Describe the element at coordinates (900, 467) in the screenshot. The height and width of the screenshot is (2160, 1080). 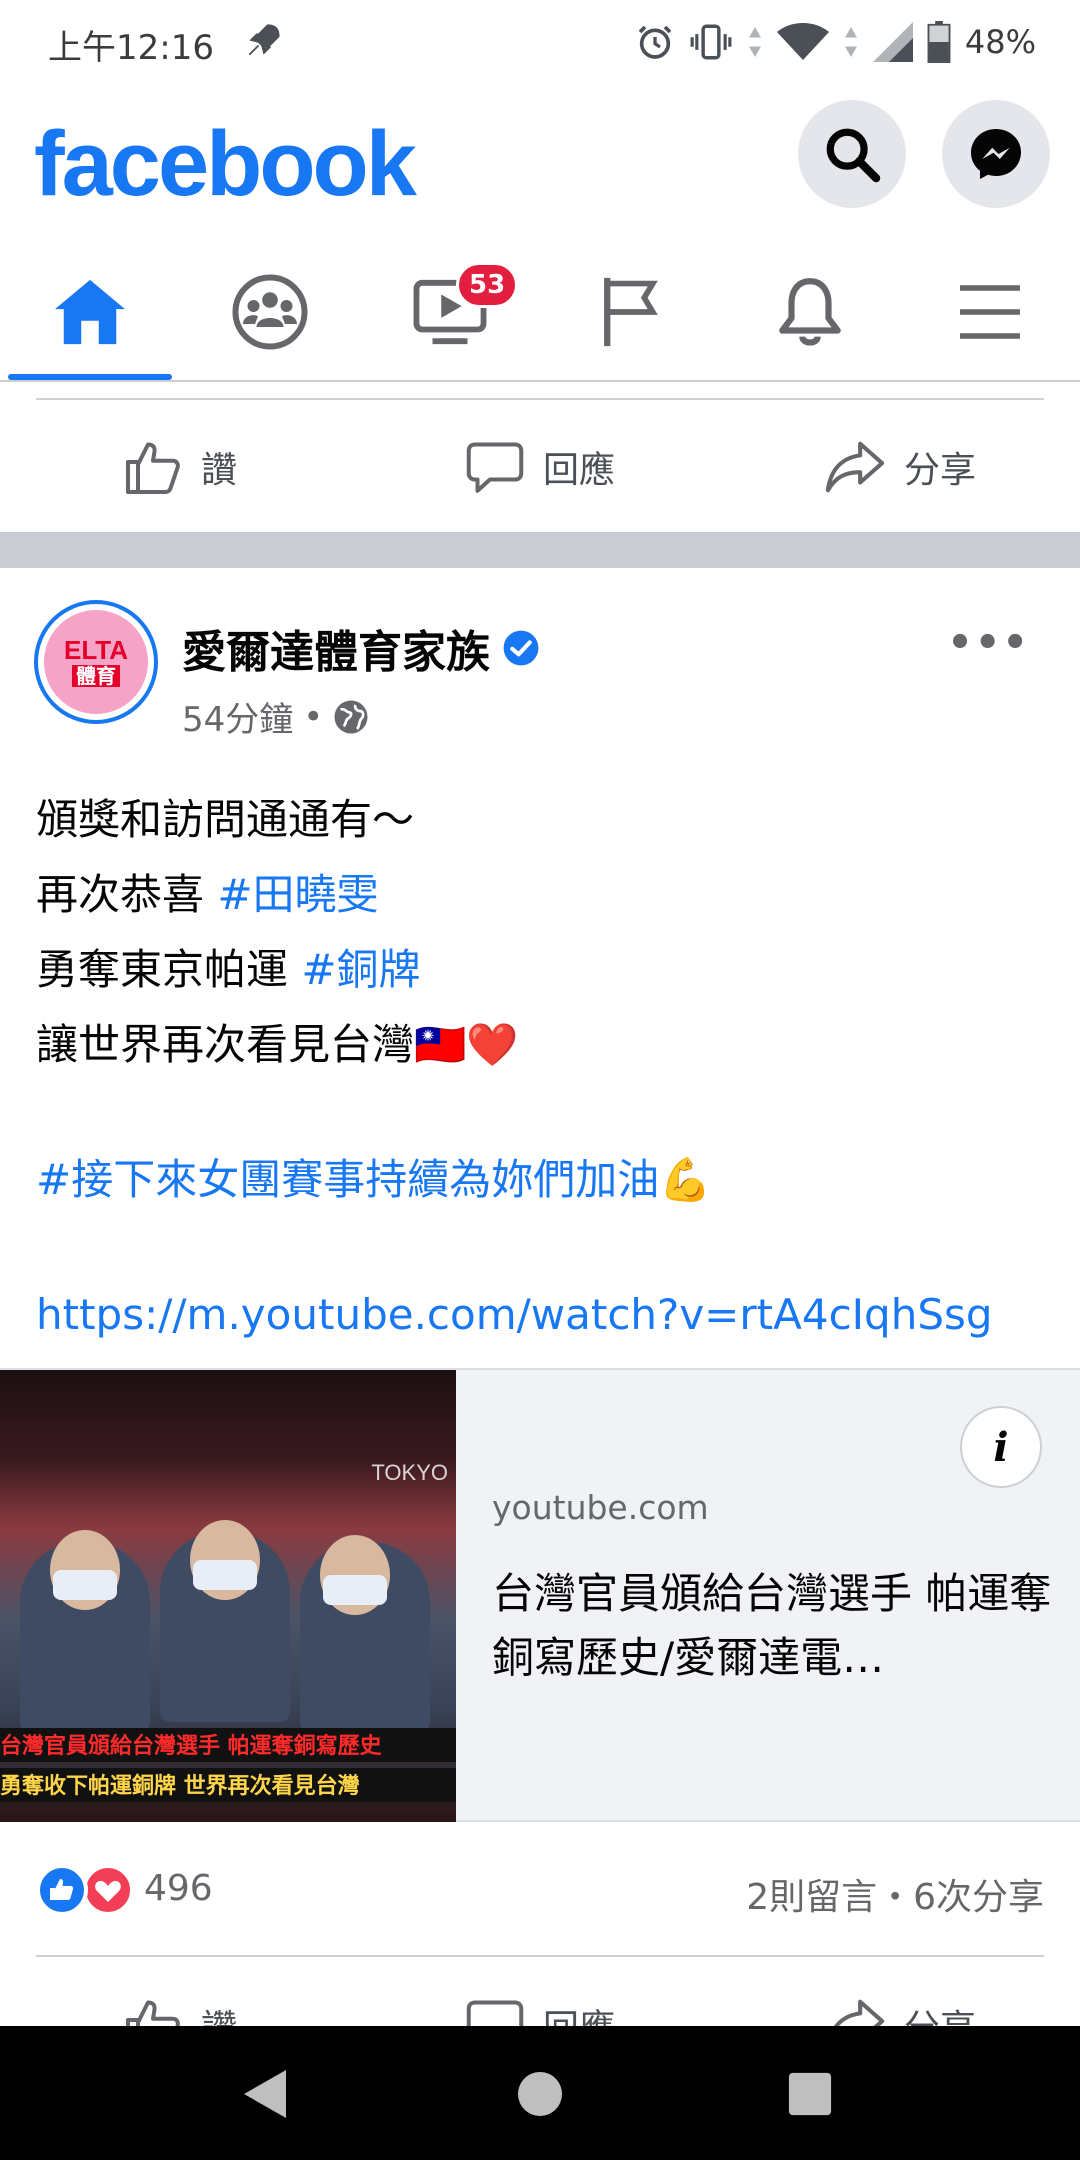
I see `share-button: 分享` at that location.